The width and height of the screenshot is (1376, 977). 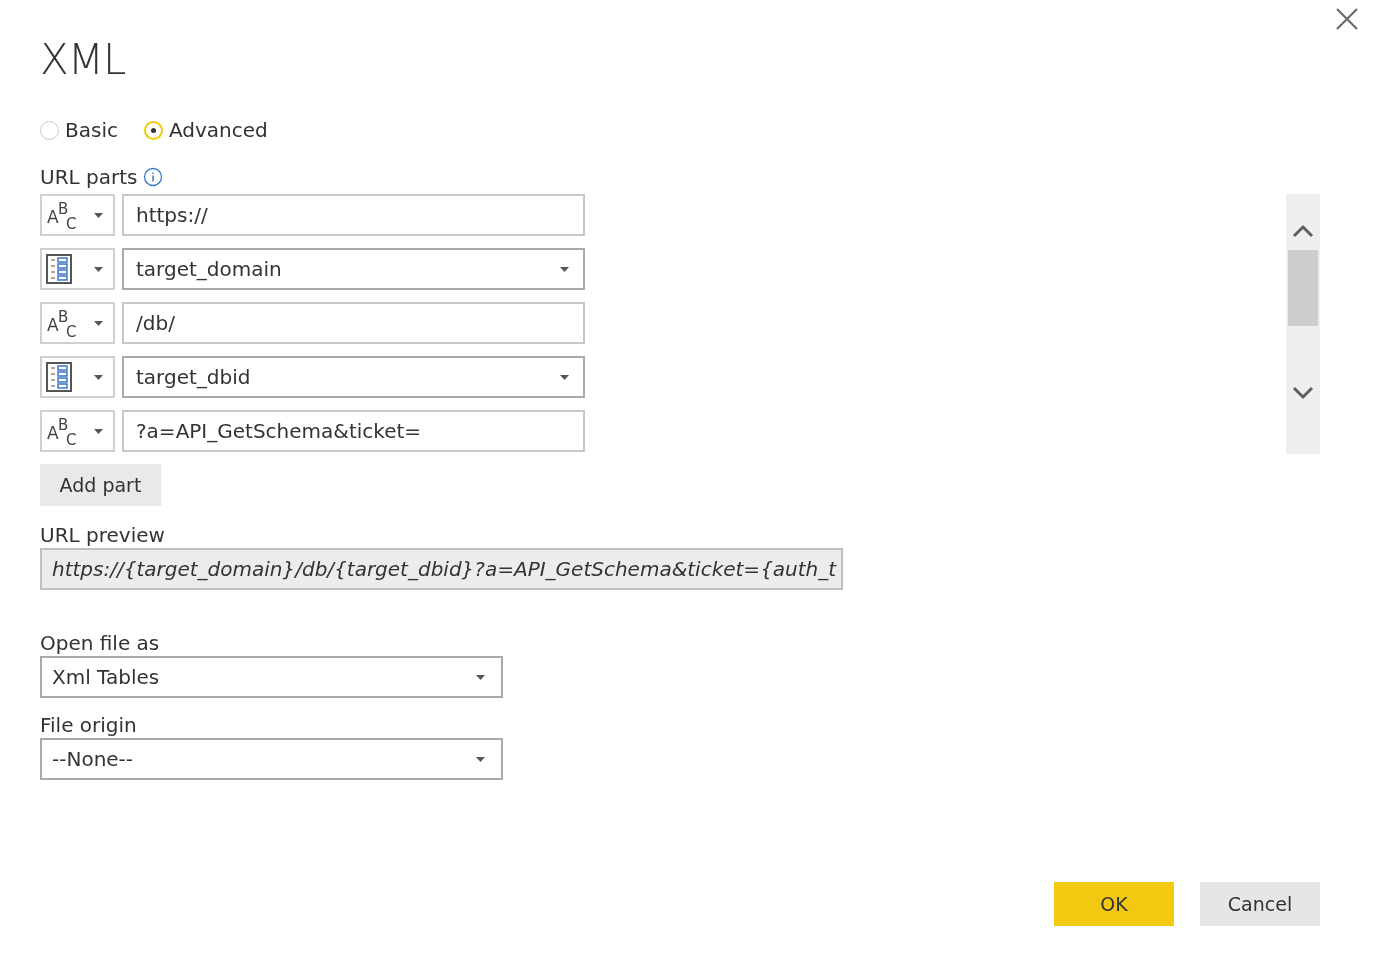 I want to click on file-origin-label: File origin, so click(x=89, y=725).